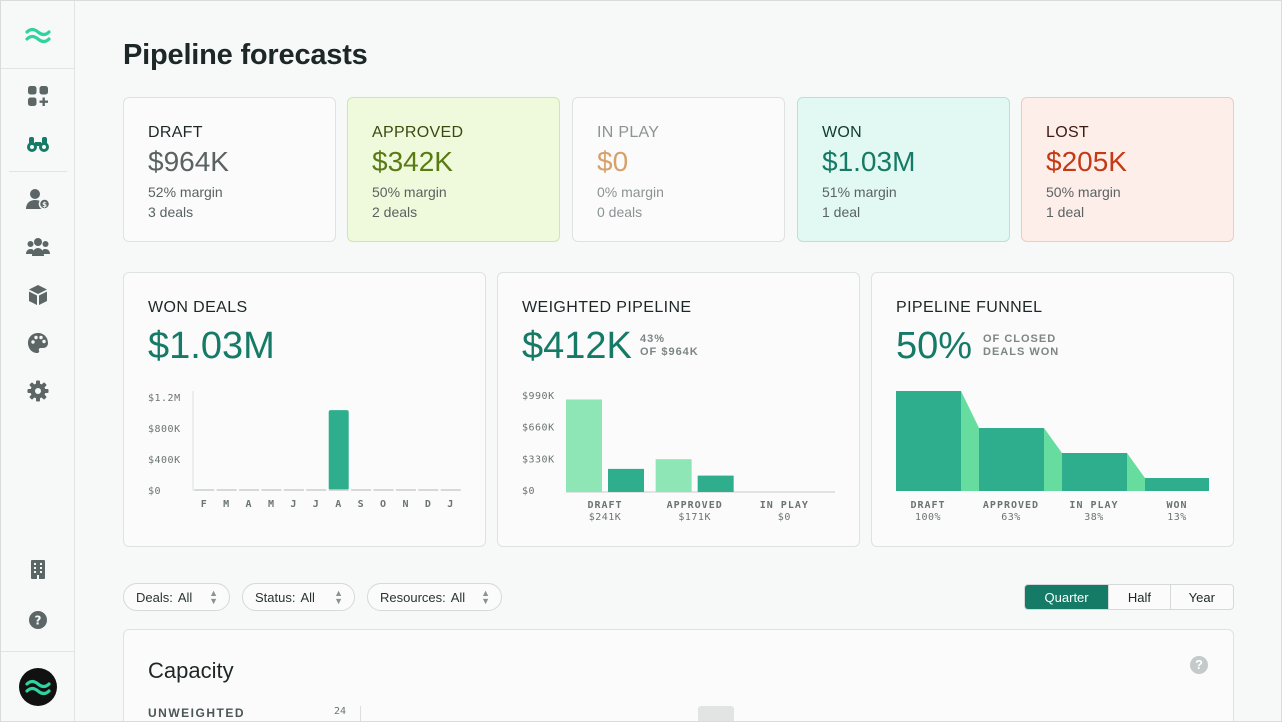 The height and width of the screenshot is (722, 1282). What do you see at coordinates (164, 398) in the screenshot?
I see `y-tick-label: $1.2M` at bounding box center [164, 398].